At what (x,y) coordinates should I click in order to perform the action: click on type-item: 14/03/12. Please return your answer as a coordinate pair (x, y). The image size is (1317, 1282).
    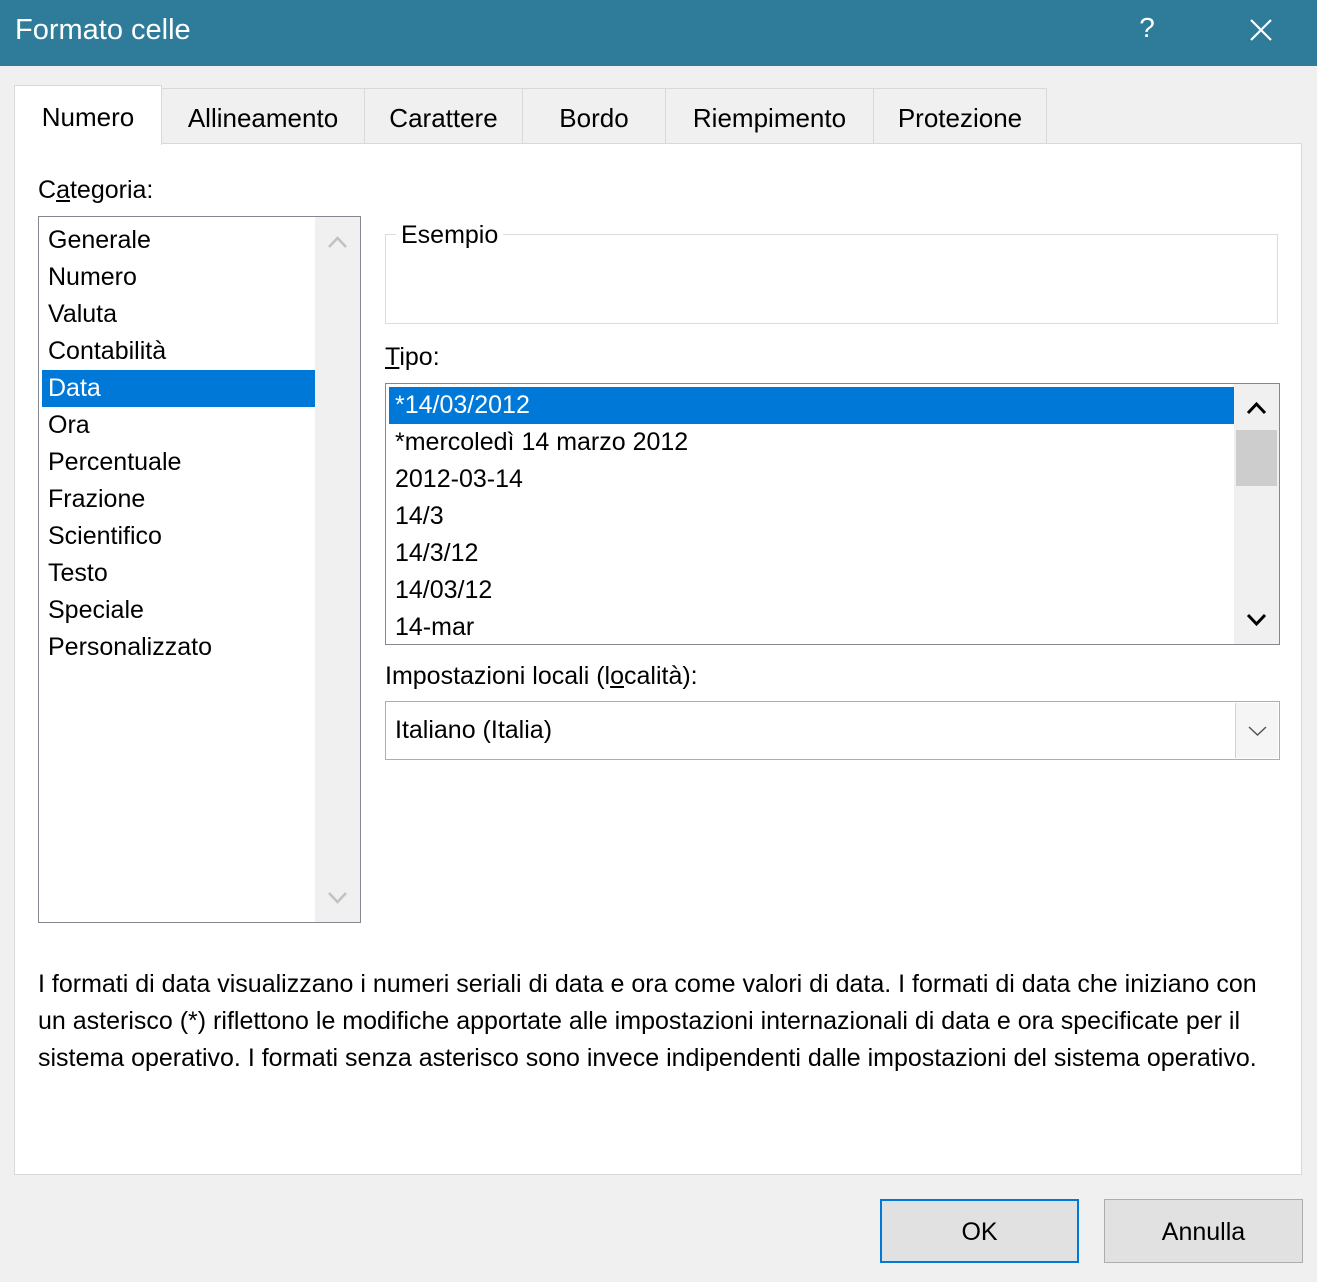
    Looking at the image, I should click on (811, 590).